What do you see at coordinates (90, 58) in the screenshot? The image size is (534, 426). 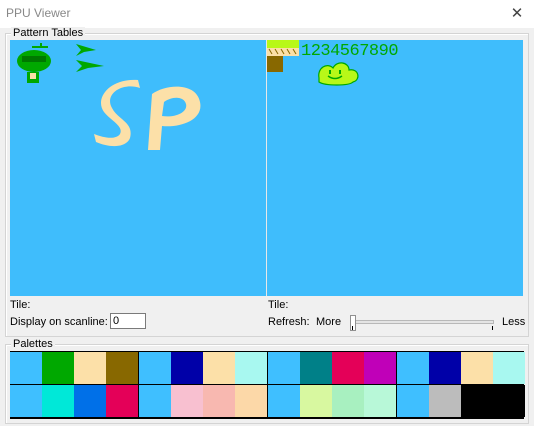 I see `green-arrow-sprites` at bounding box center [90, 58].